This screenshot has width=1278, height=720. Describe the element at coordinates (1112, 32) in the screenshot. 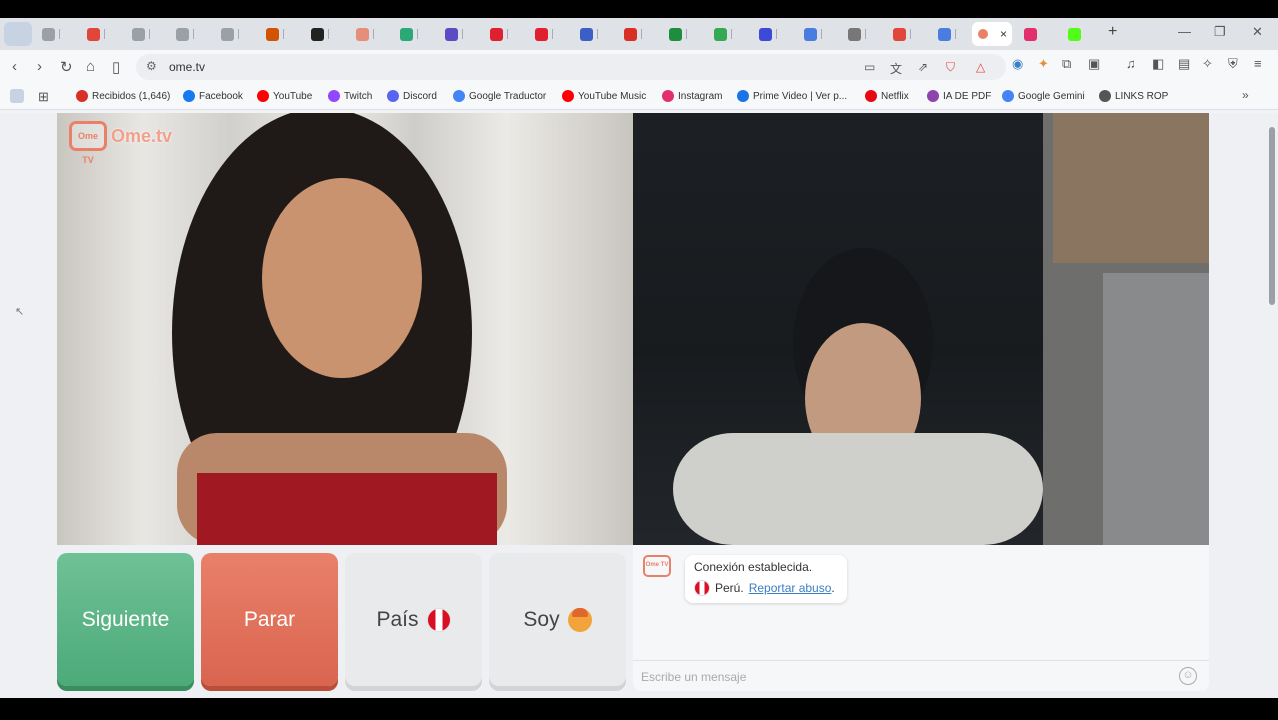

I see `new-tab-button: +` at that location.